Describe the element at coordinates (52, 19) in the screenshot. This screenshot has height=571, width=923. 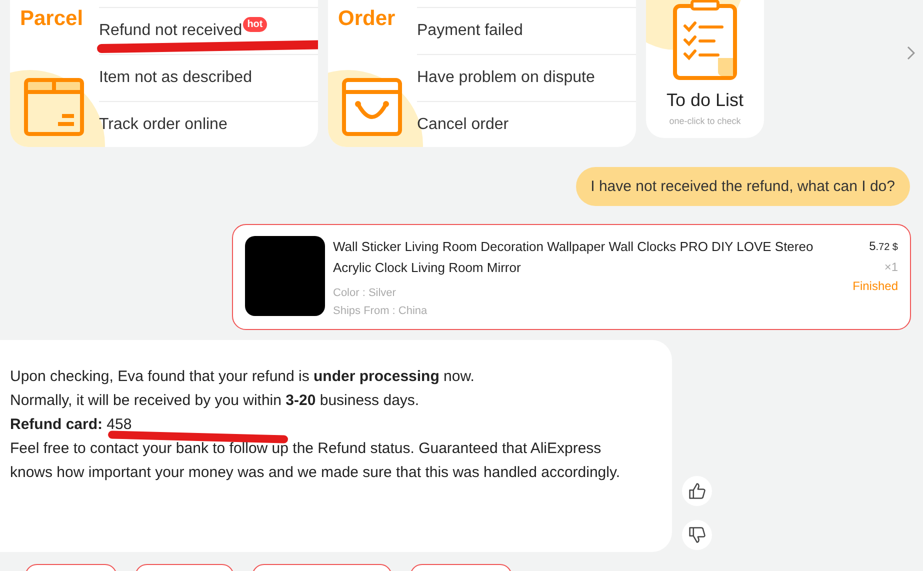
I see `card-title: Parcel` at that location.